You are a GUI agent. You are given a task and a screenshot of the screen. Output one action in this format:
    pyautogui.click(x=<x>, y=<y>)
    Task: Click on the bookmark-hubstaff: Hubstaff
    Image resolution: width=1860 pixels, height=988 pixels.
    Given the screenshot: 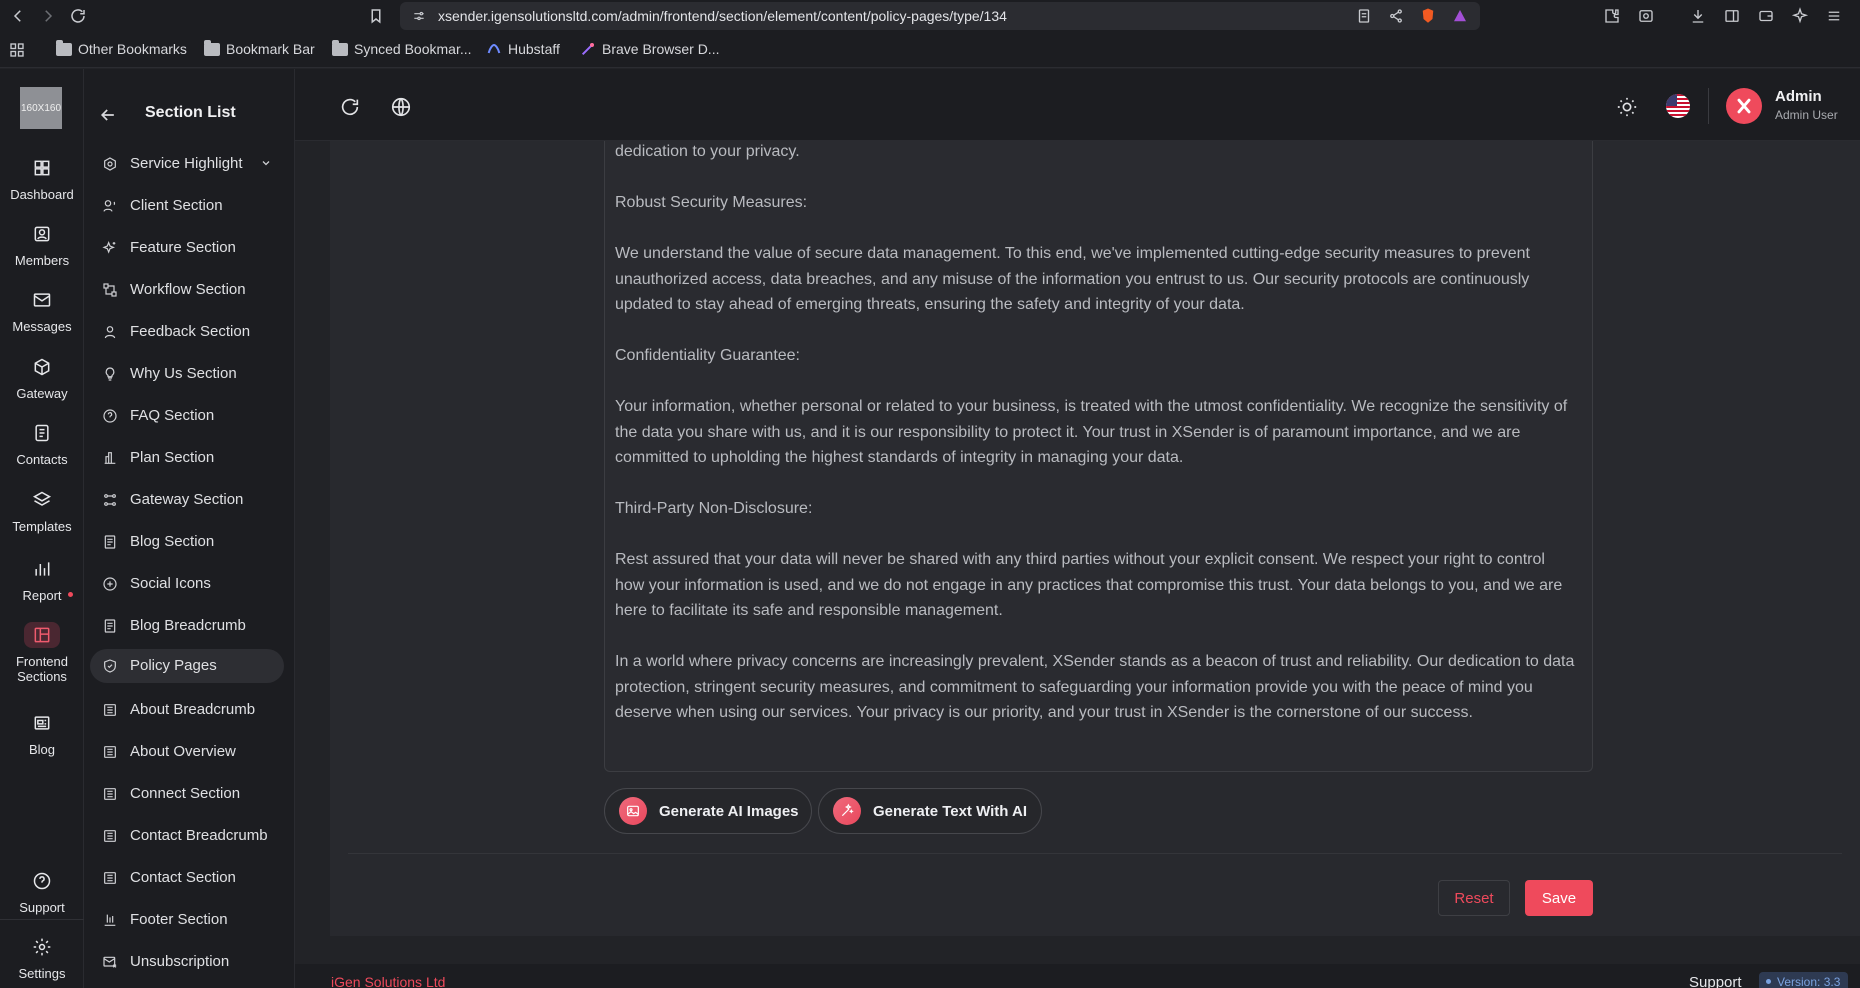 What is the action you would take?
    pyautogui.click(x=523, y=49)
    